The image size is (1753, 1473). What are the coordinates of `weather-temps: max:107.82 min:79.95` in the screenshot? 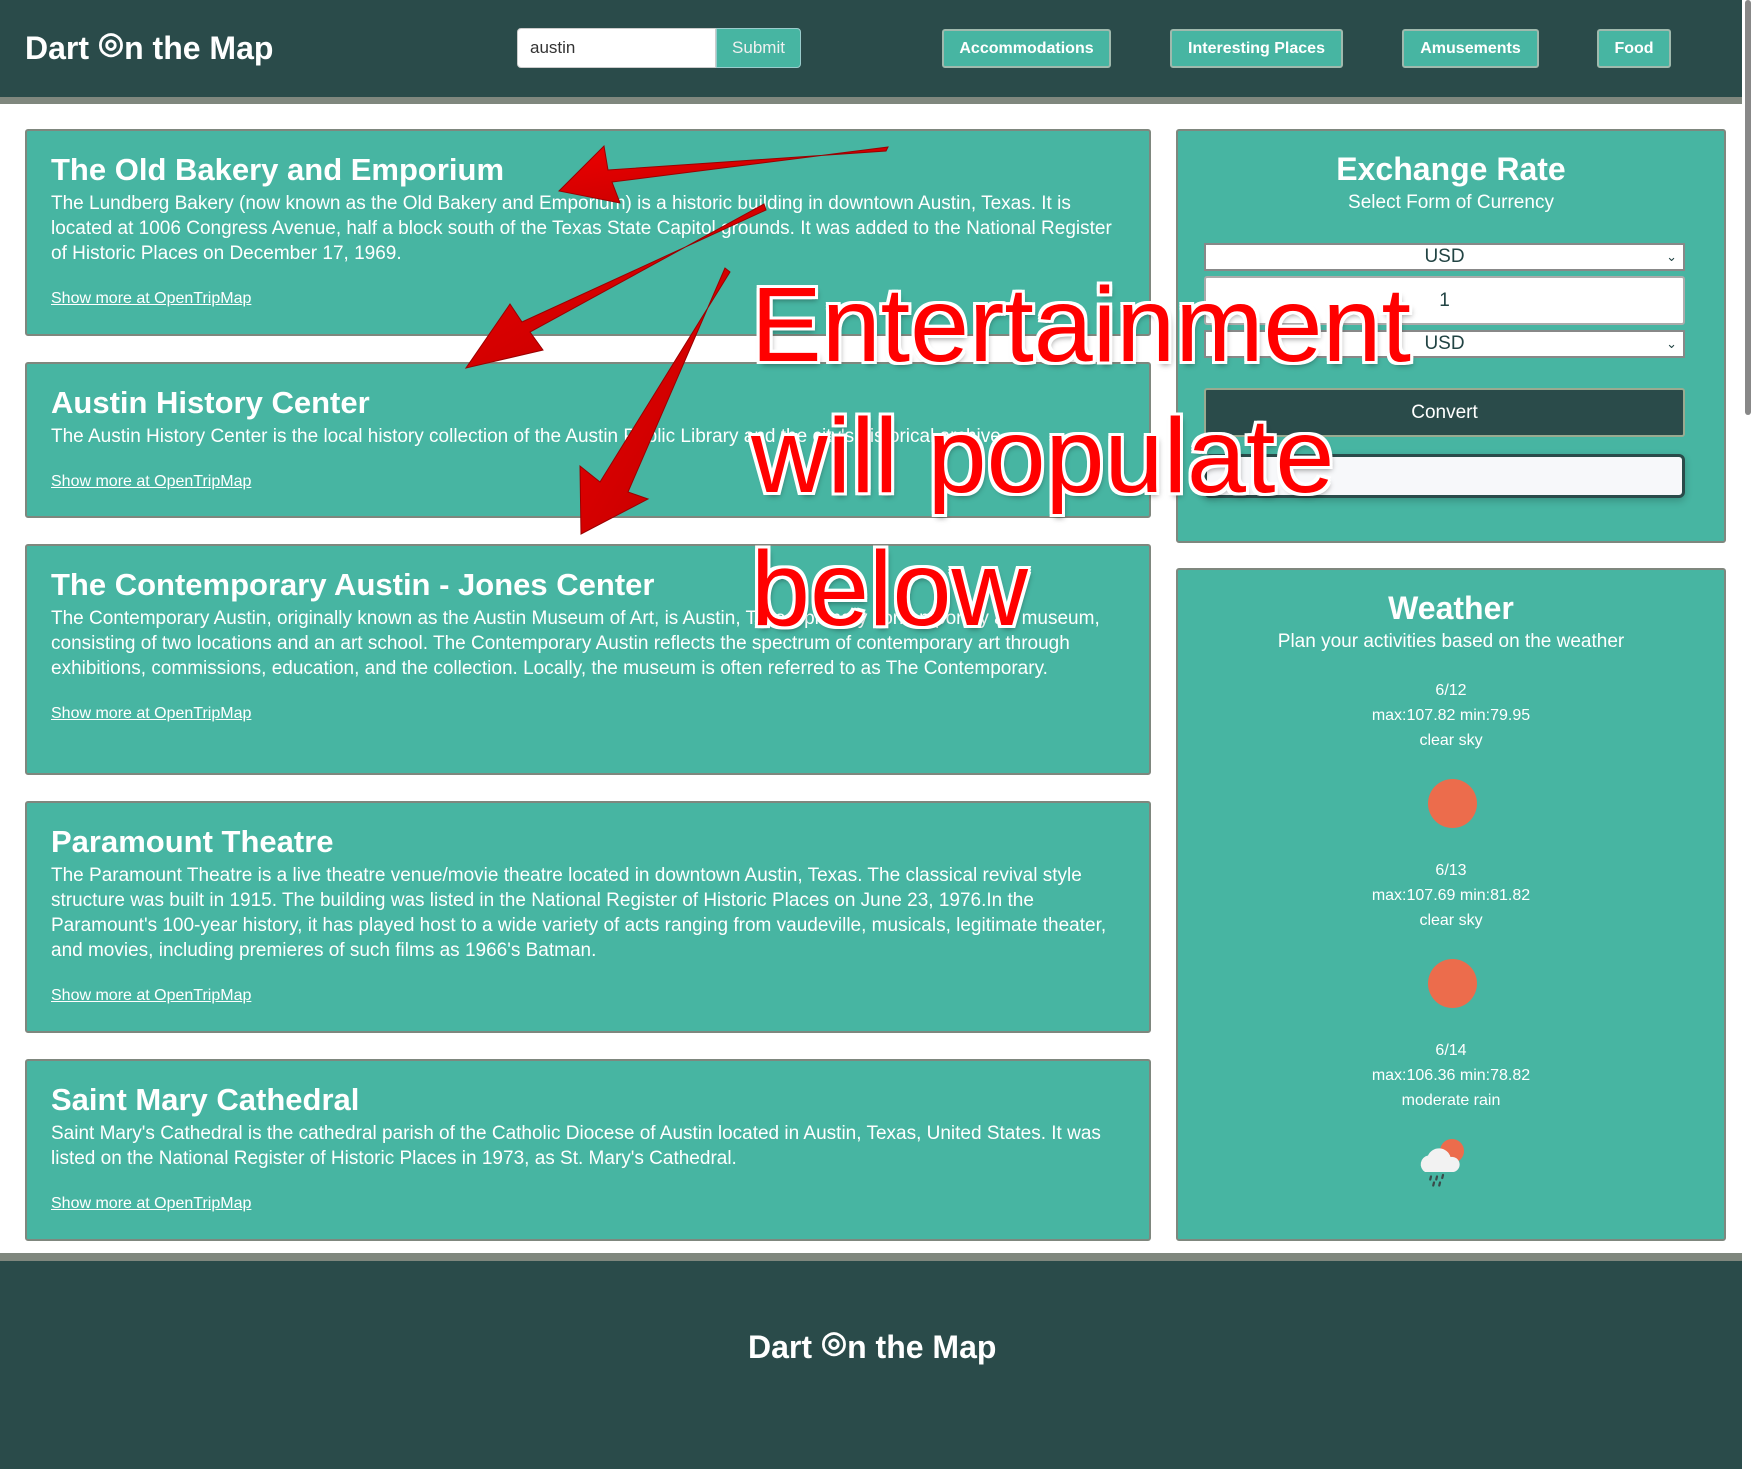 It's located at (1451, 715).